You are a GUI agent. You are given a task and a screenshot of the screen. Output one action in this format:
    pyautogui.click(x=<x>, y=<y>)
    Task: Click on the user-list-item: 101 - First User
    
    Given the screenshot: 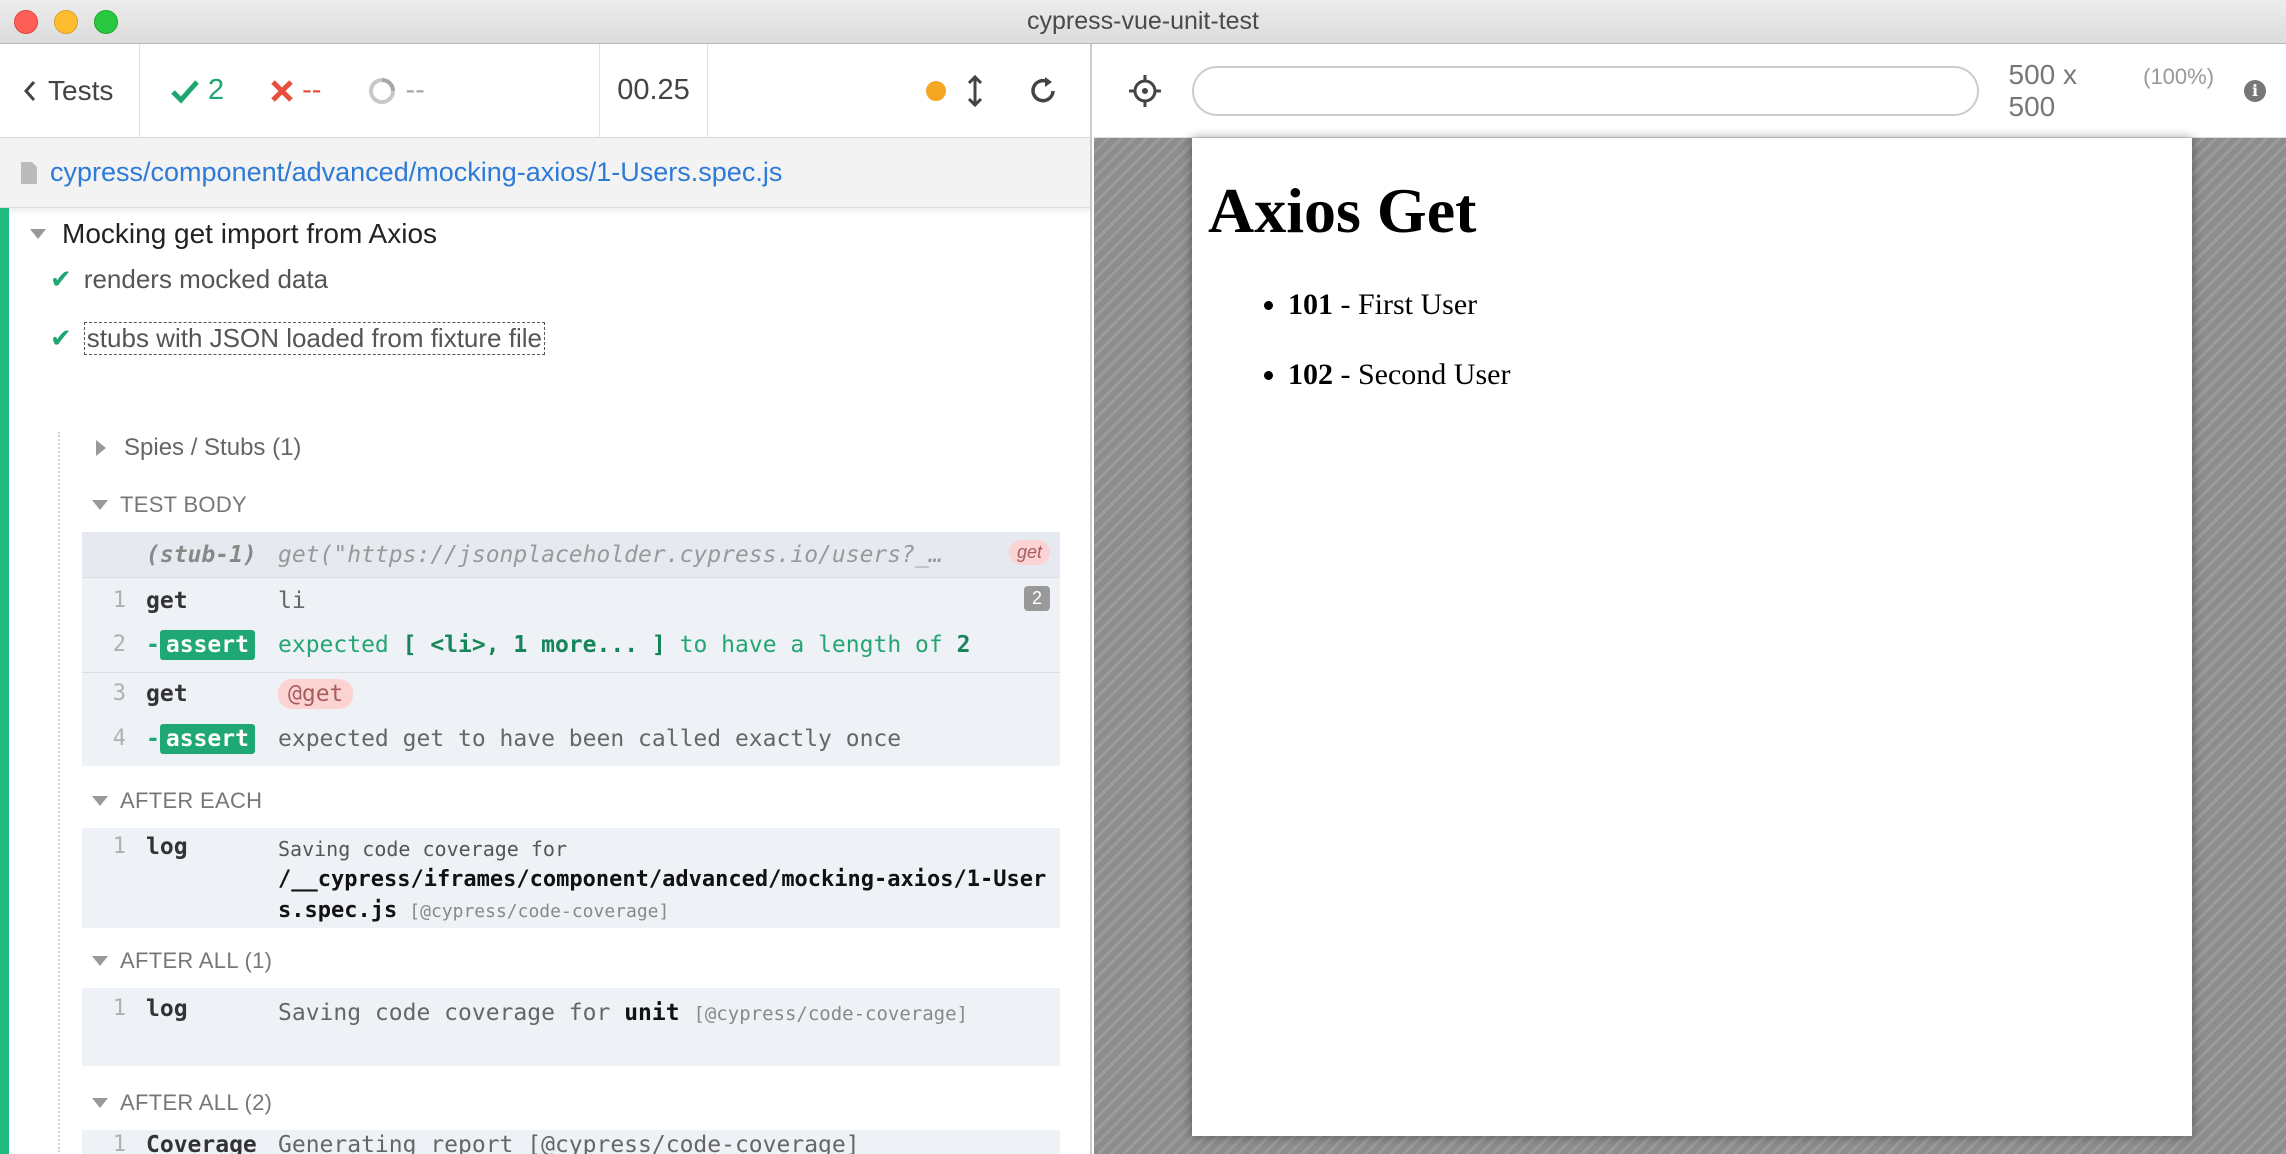 What is the action you would take?
    pyautogui.click(x=1732, y=305)
    